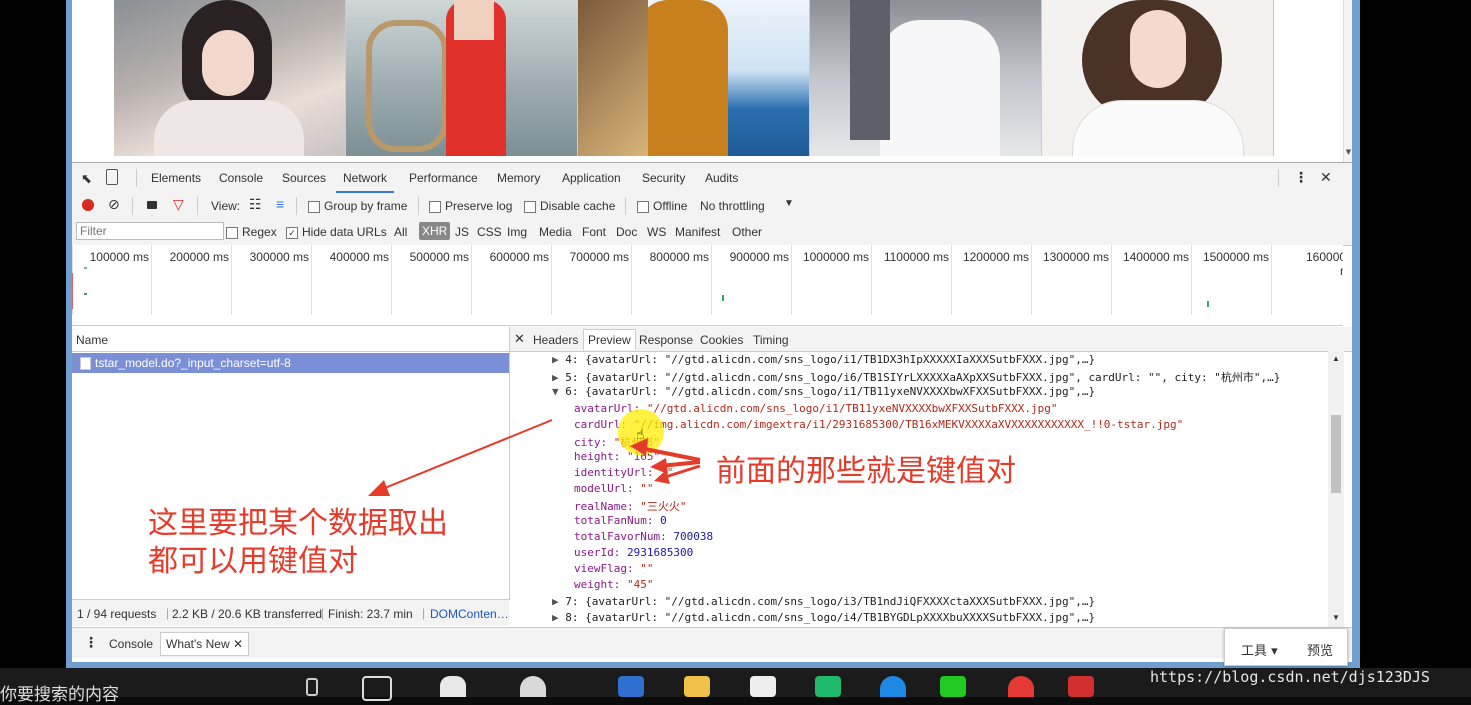 This screenshot has width=1471, height=705. I want to click on task-view-icon, so click(377, 688).